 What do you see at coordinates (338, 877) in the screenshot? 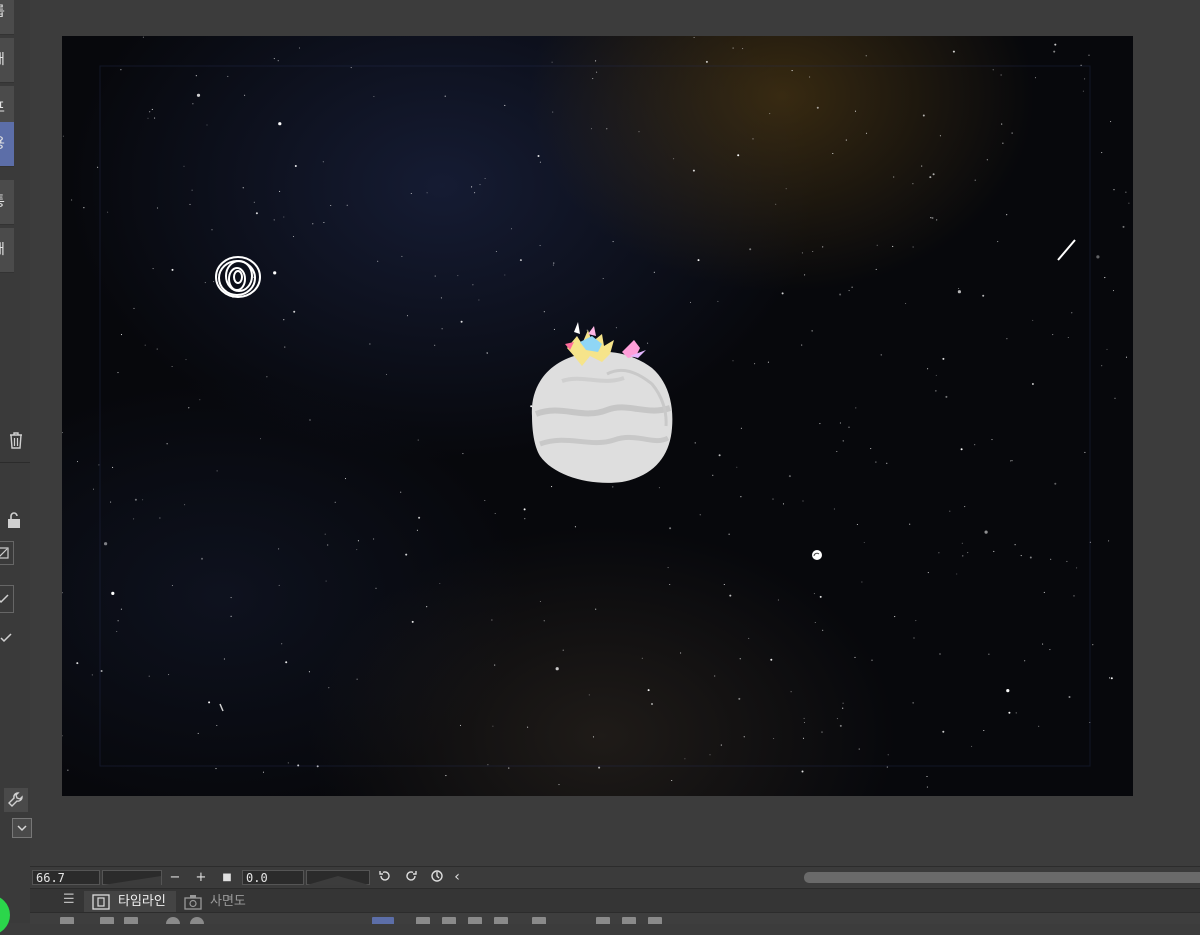
I see `rotation-slider` at bounding box center [338, 877].